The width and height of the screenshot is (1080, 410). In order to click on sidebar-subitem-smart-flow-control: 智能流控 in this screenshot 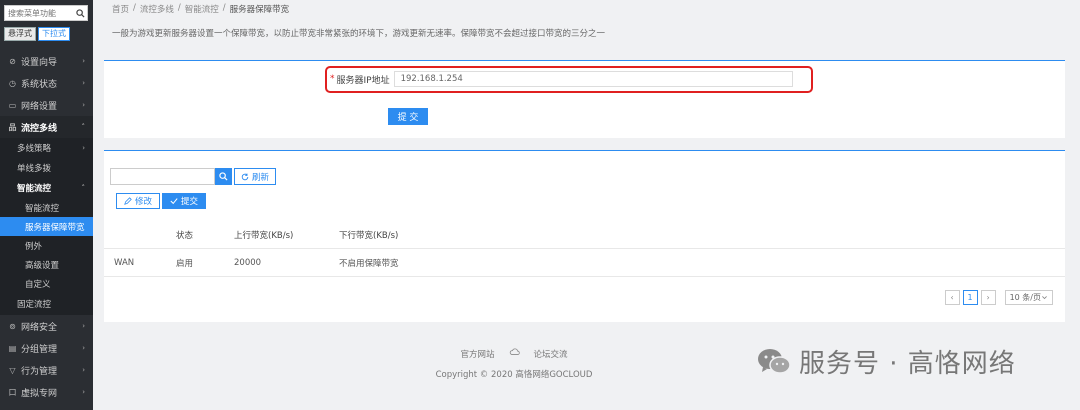, I will do `click(46, 207)`.